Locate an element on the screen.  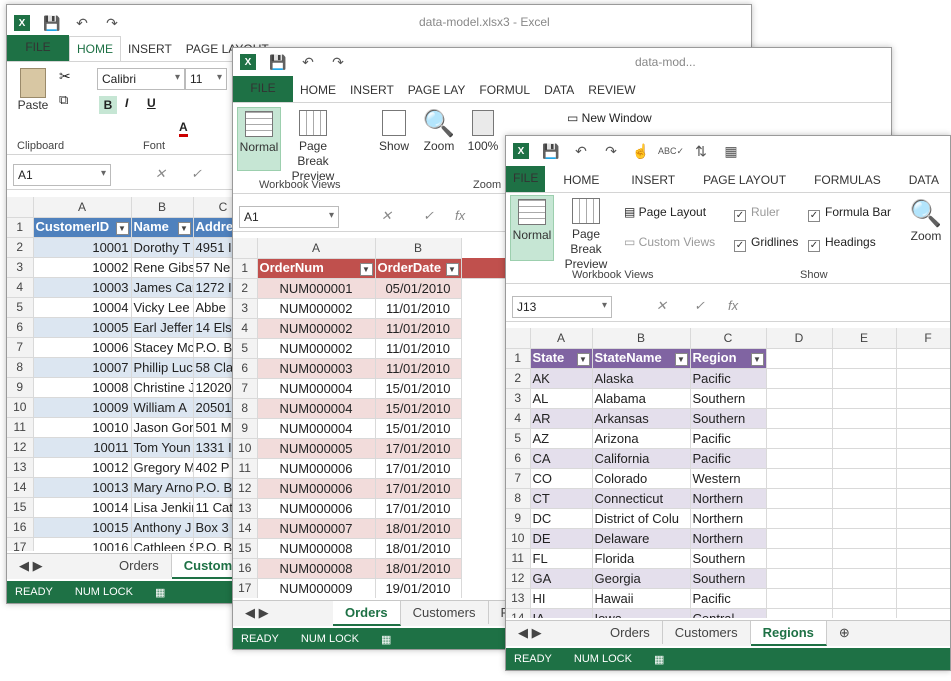
table-cell: Arkansas is located at coordinates (641, 418).